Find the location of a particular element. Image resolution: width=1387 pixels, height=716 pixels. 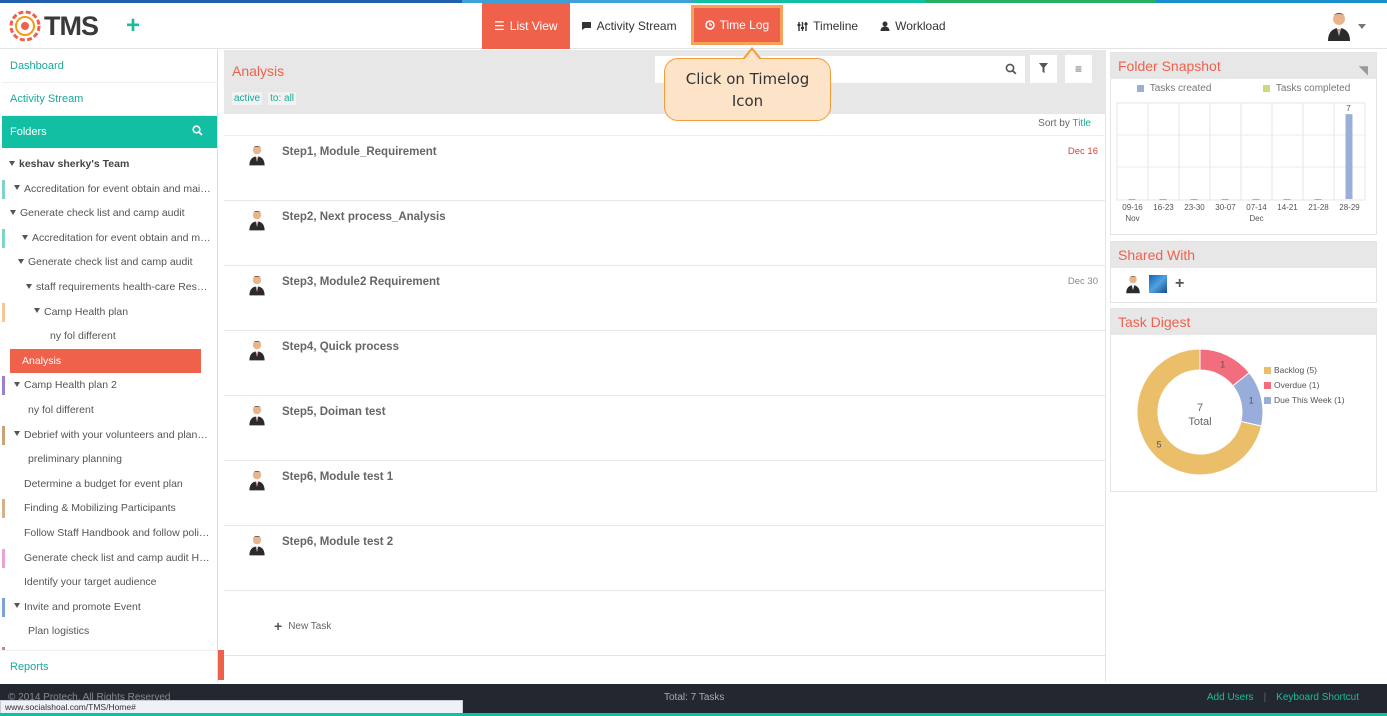

chart-x-tick-label: 28-29 is located at coordinates (1349, 207).